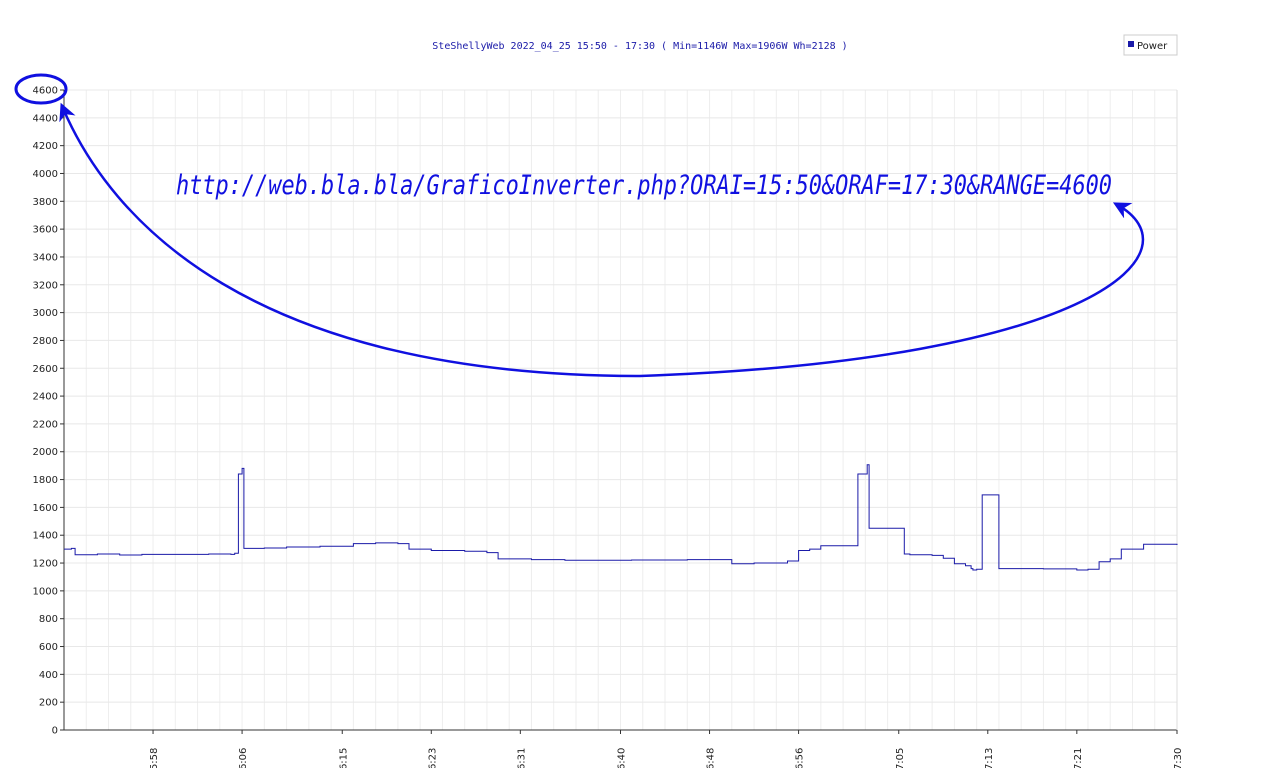 The height and width of the screenshot is (768, 1280). Describe the element at coordinates (45, 202) in the screenshot. I see `y-tick-label: 3800` at that location.